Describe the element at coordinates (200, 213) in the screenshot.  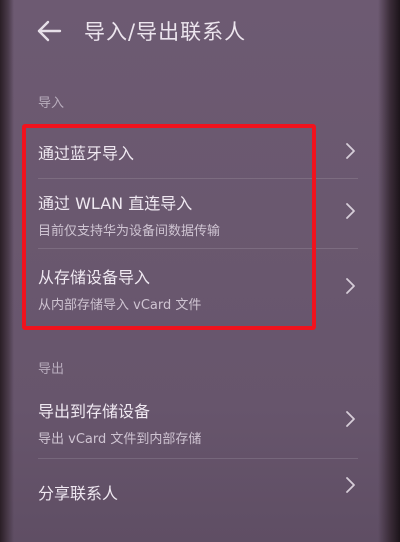
I see `import-wlan-direct-item: 通过 WLAN 直连导入 目前仅支持华为设备间数据传输` at that location.